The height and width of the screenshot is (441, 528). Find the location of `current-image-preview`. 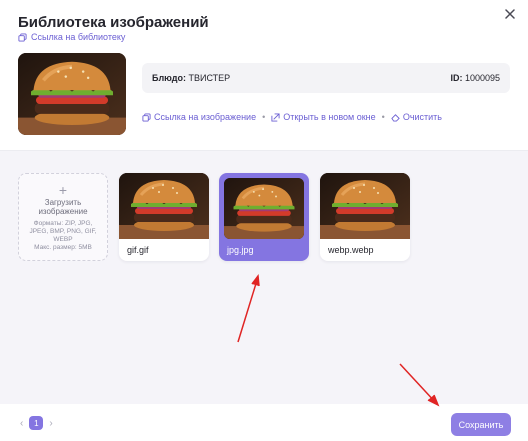

current-image-preview is located at coordinates (72, 94).